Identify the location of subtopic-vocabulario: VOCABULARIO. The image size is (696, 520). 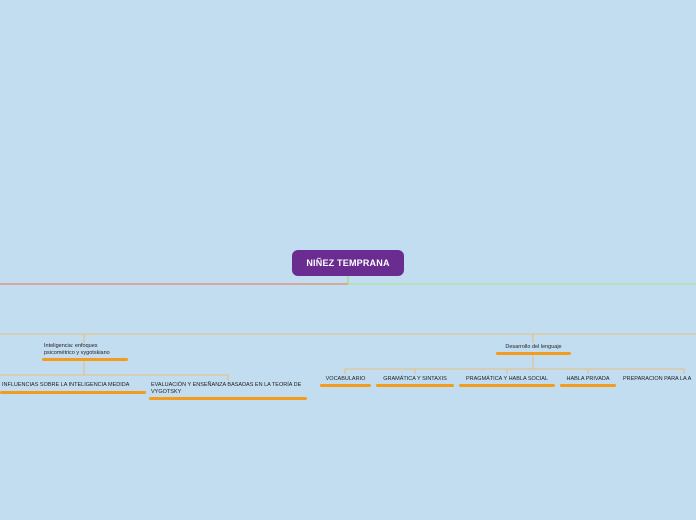
(345, 381).